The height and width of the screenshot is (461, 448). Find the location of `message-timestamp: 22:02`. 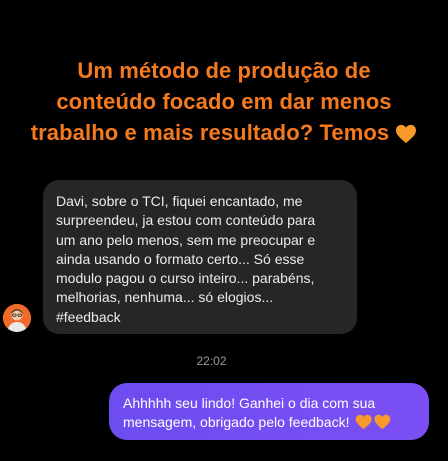

message-timestamp: 22:02 is located at coordinates (211, 361).